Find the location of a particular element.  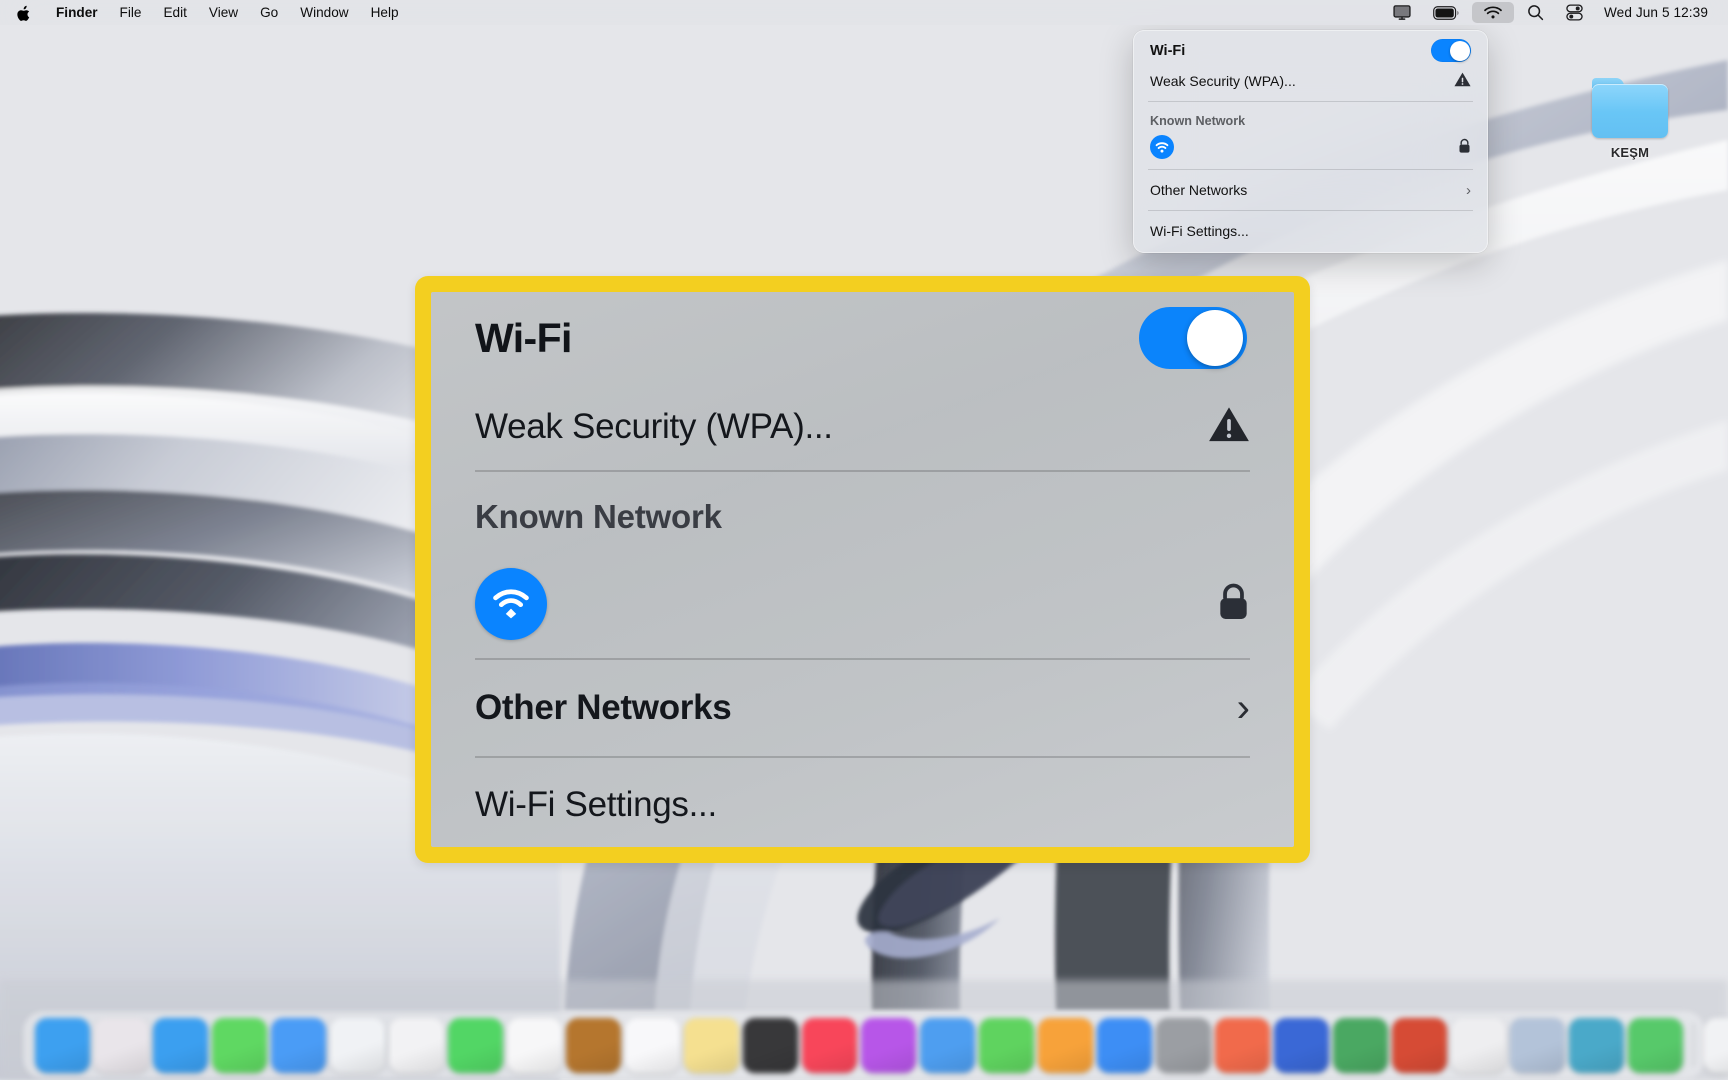

callout-toggle-knob is located at coordinates (1215, 338).